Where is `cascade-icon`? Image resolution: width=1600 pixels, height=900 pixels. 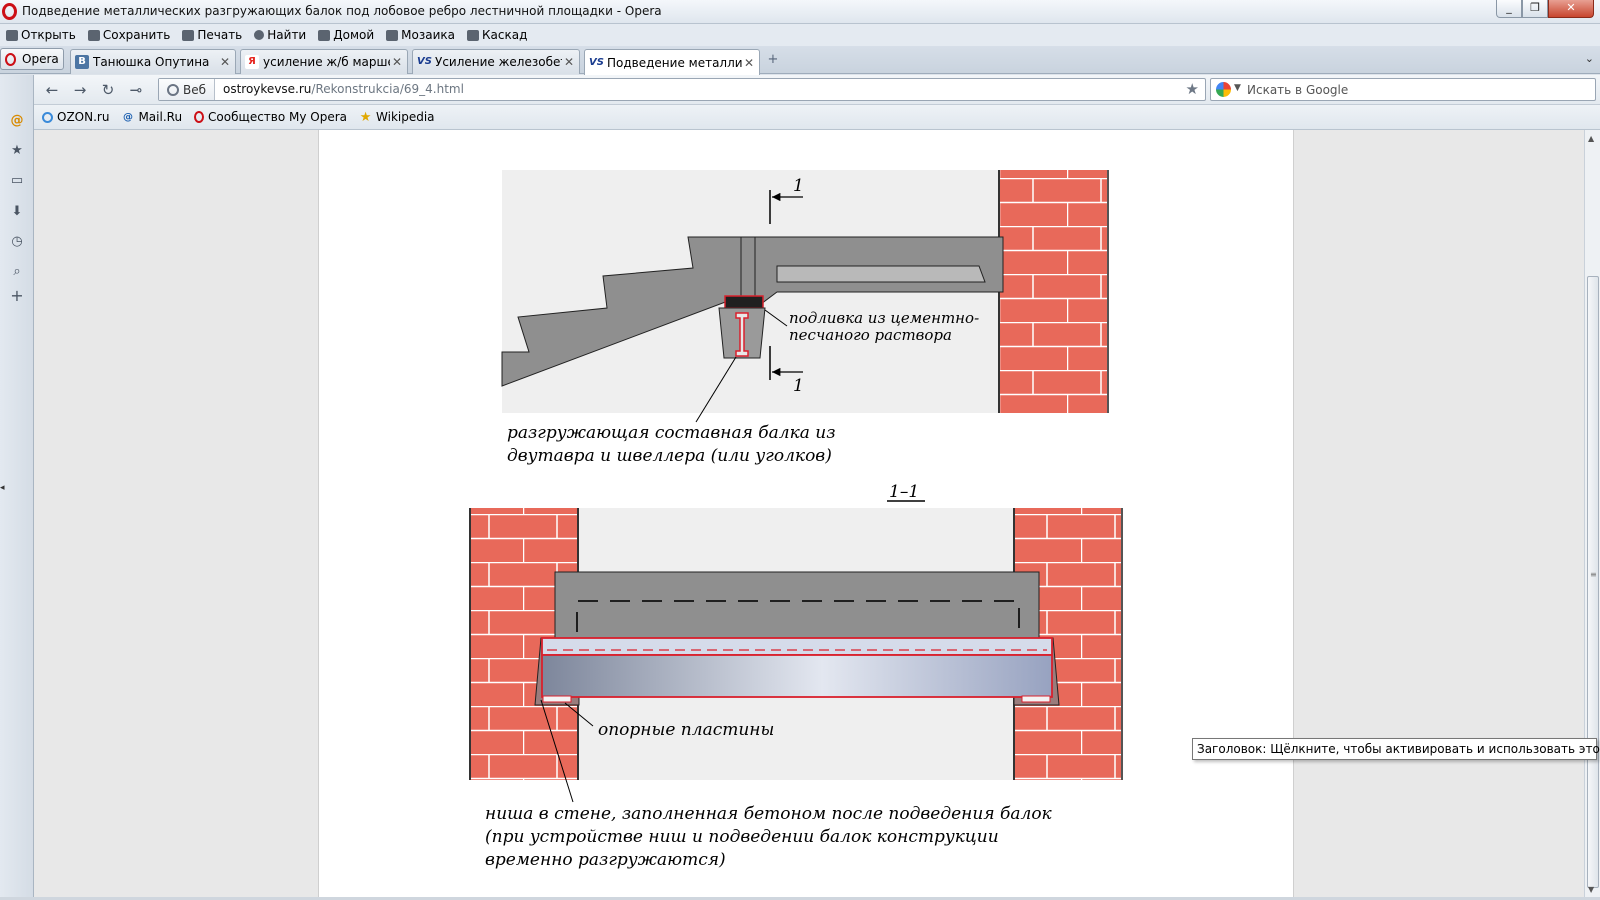
cascade-icon is located at coordinates (473, 35).